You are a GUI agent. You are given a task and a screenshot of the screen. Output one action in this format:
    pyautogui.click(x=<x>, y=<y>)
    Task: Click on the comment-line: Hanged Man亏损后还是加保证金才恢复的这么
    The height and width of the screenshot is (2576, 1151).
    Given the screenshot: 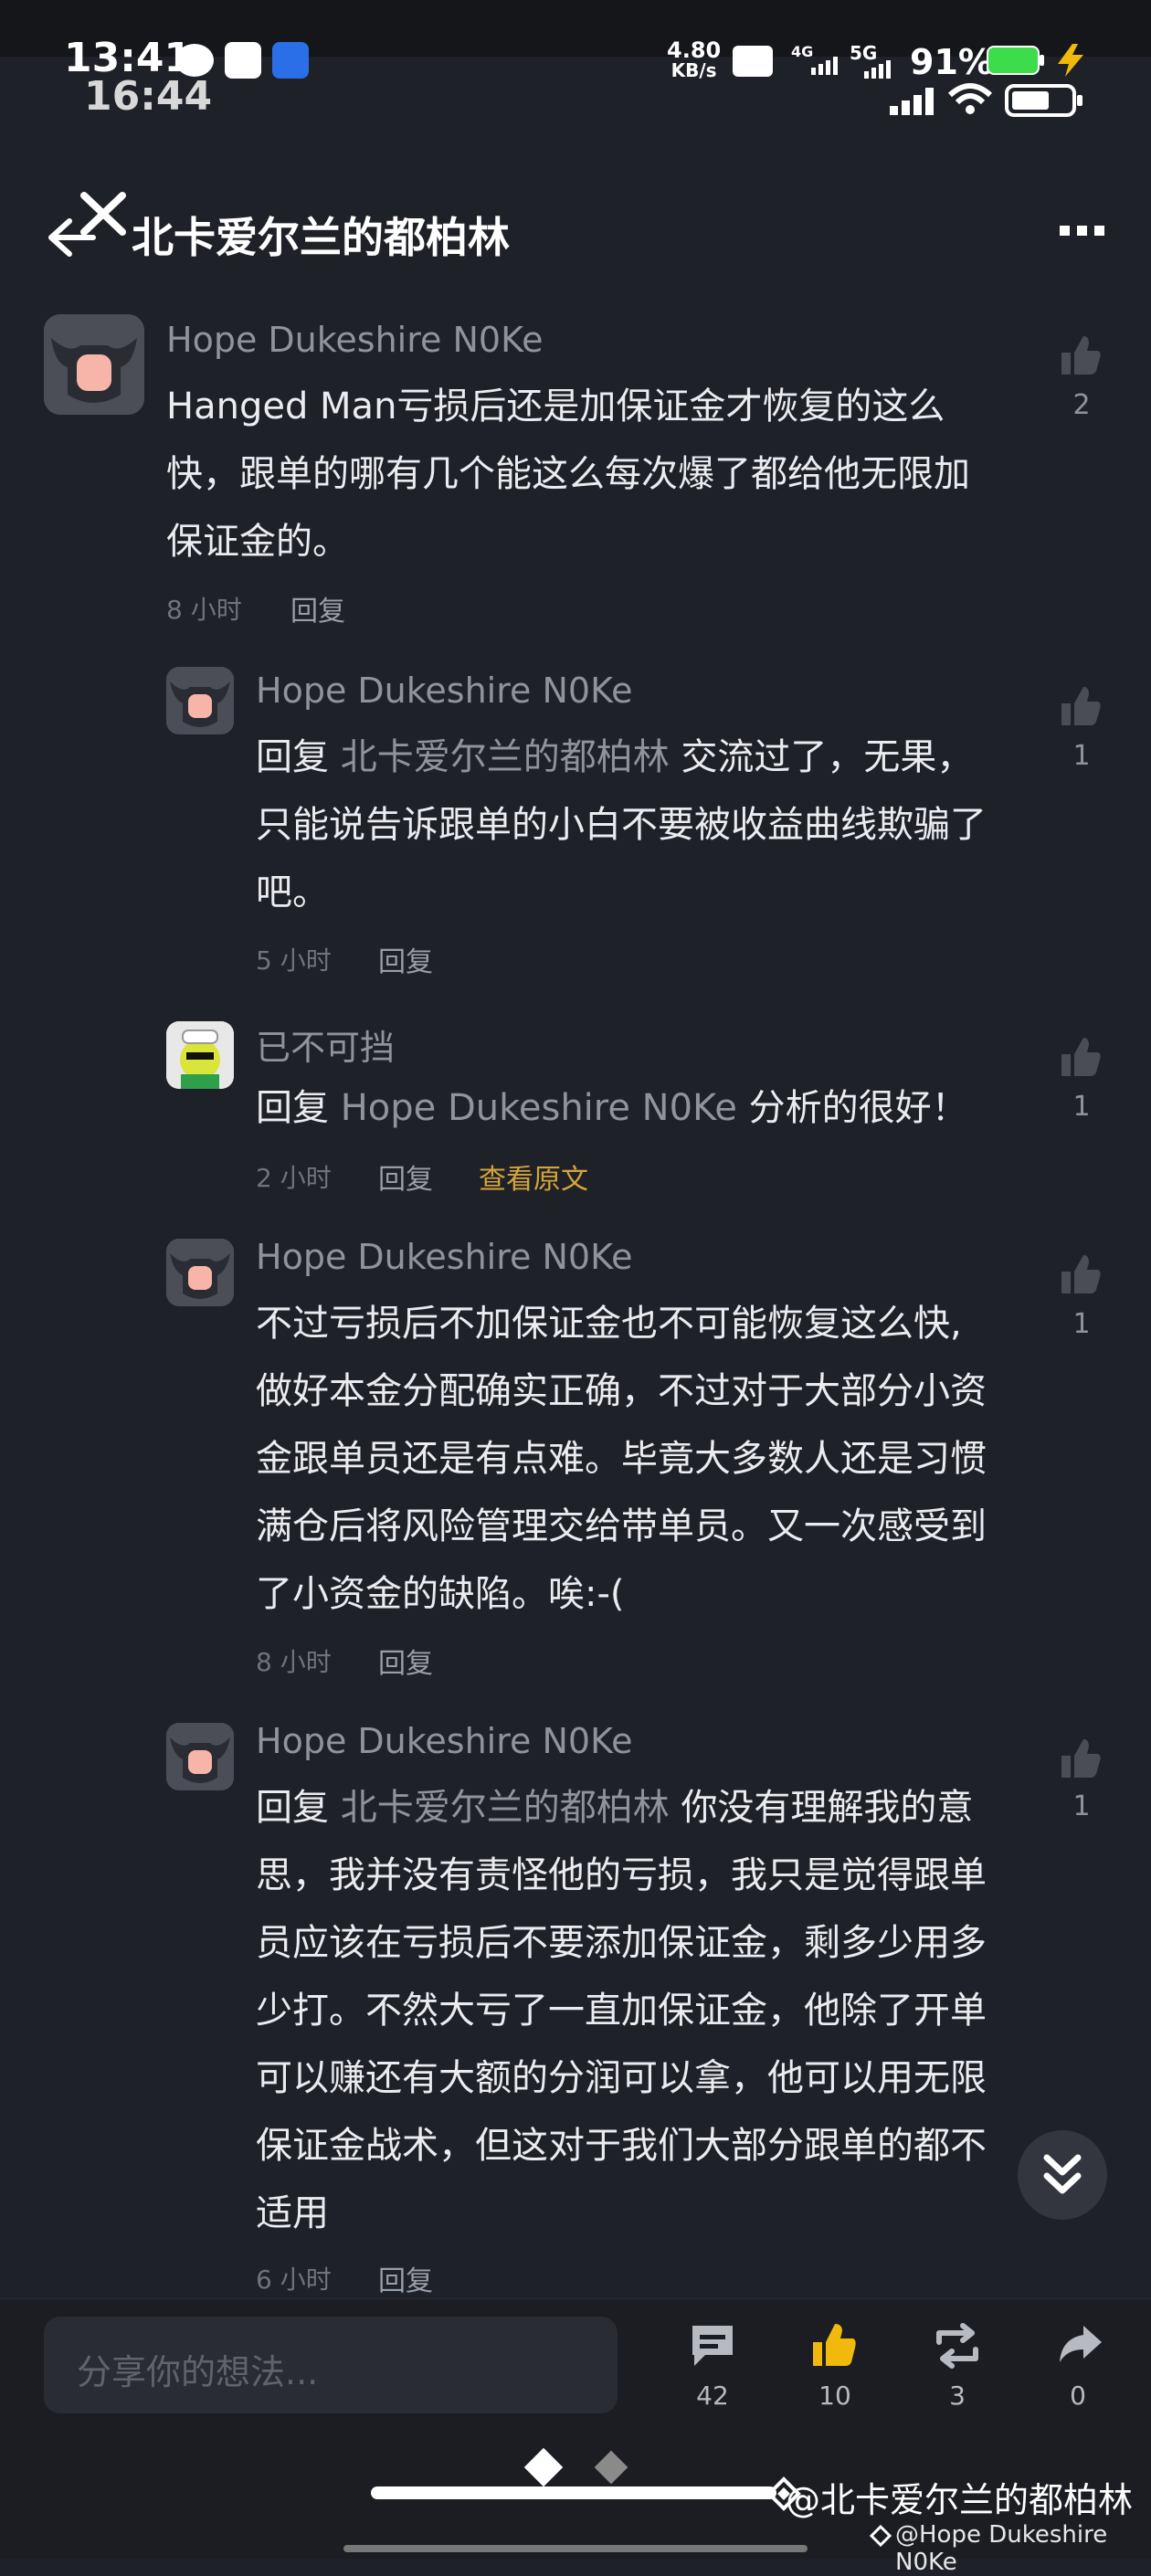 What is the action you would take?
    pyautogui.click(x=555, y=406)
    